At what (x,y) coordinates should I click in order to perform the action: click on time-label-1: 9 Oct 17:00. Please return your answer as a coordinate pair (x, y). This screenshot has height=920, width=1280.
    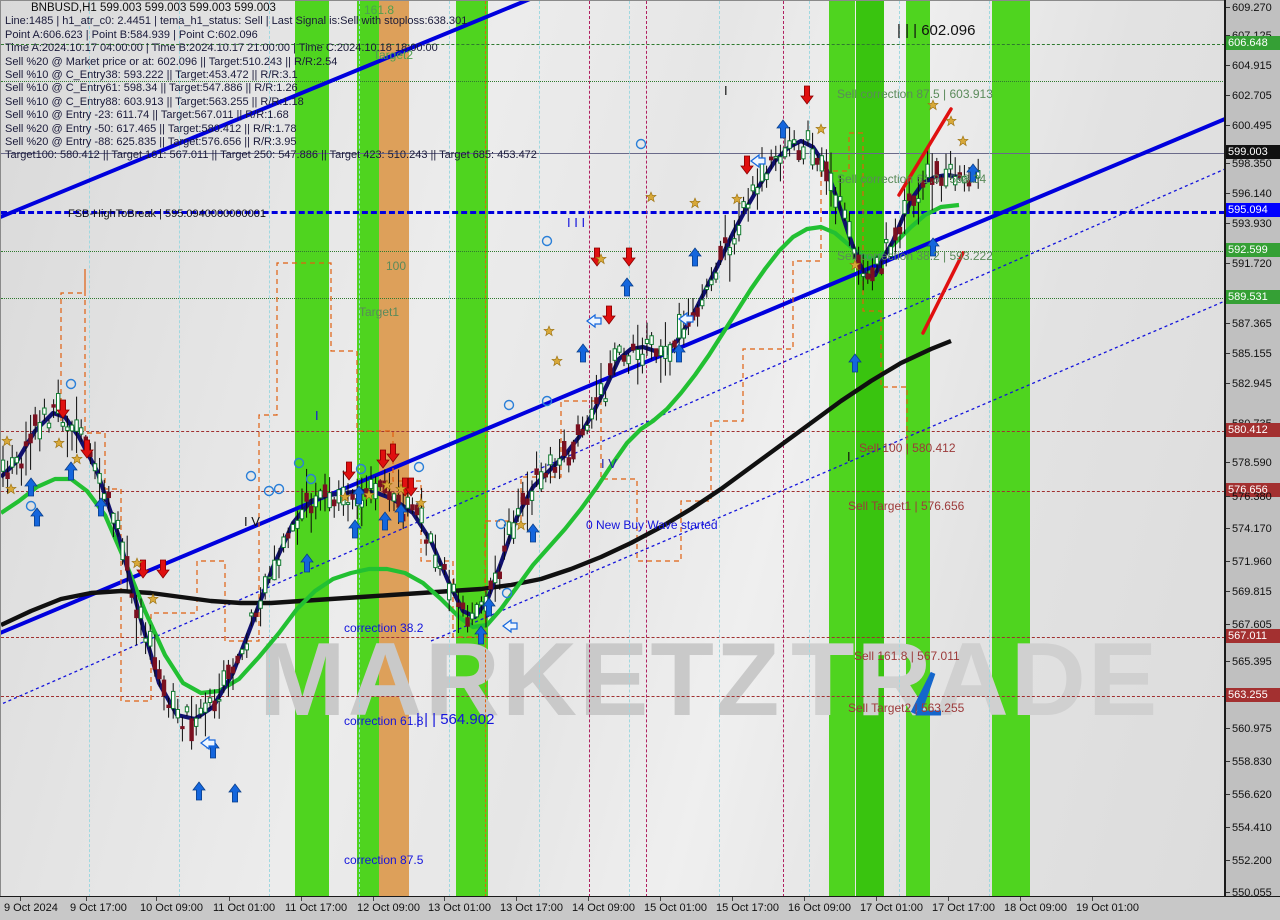
    Looking at the image, I should click on (98, 908).